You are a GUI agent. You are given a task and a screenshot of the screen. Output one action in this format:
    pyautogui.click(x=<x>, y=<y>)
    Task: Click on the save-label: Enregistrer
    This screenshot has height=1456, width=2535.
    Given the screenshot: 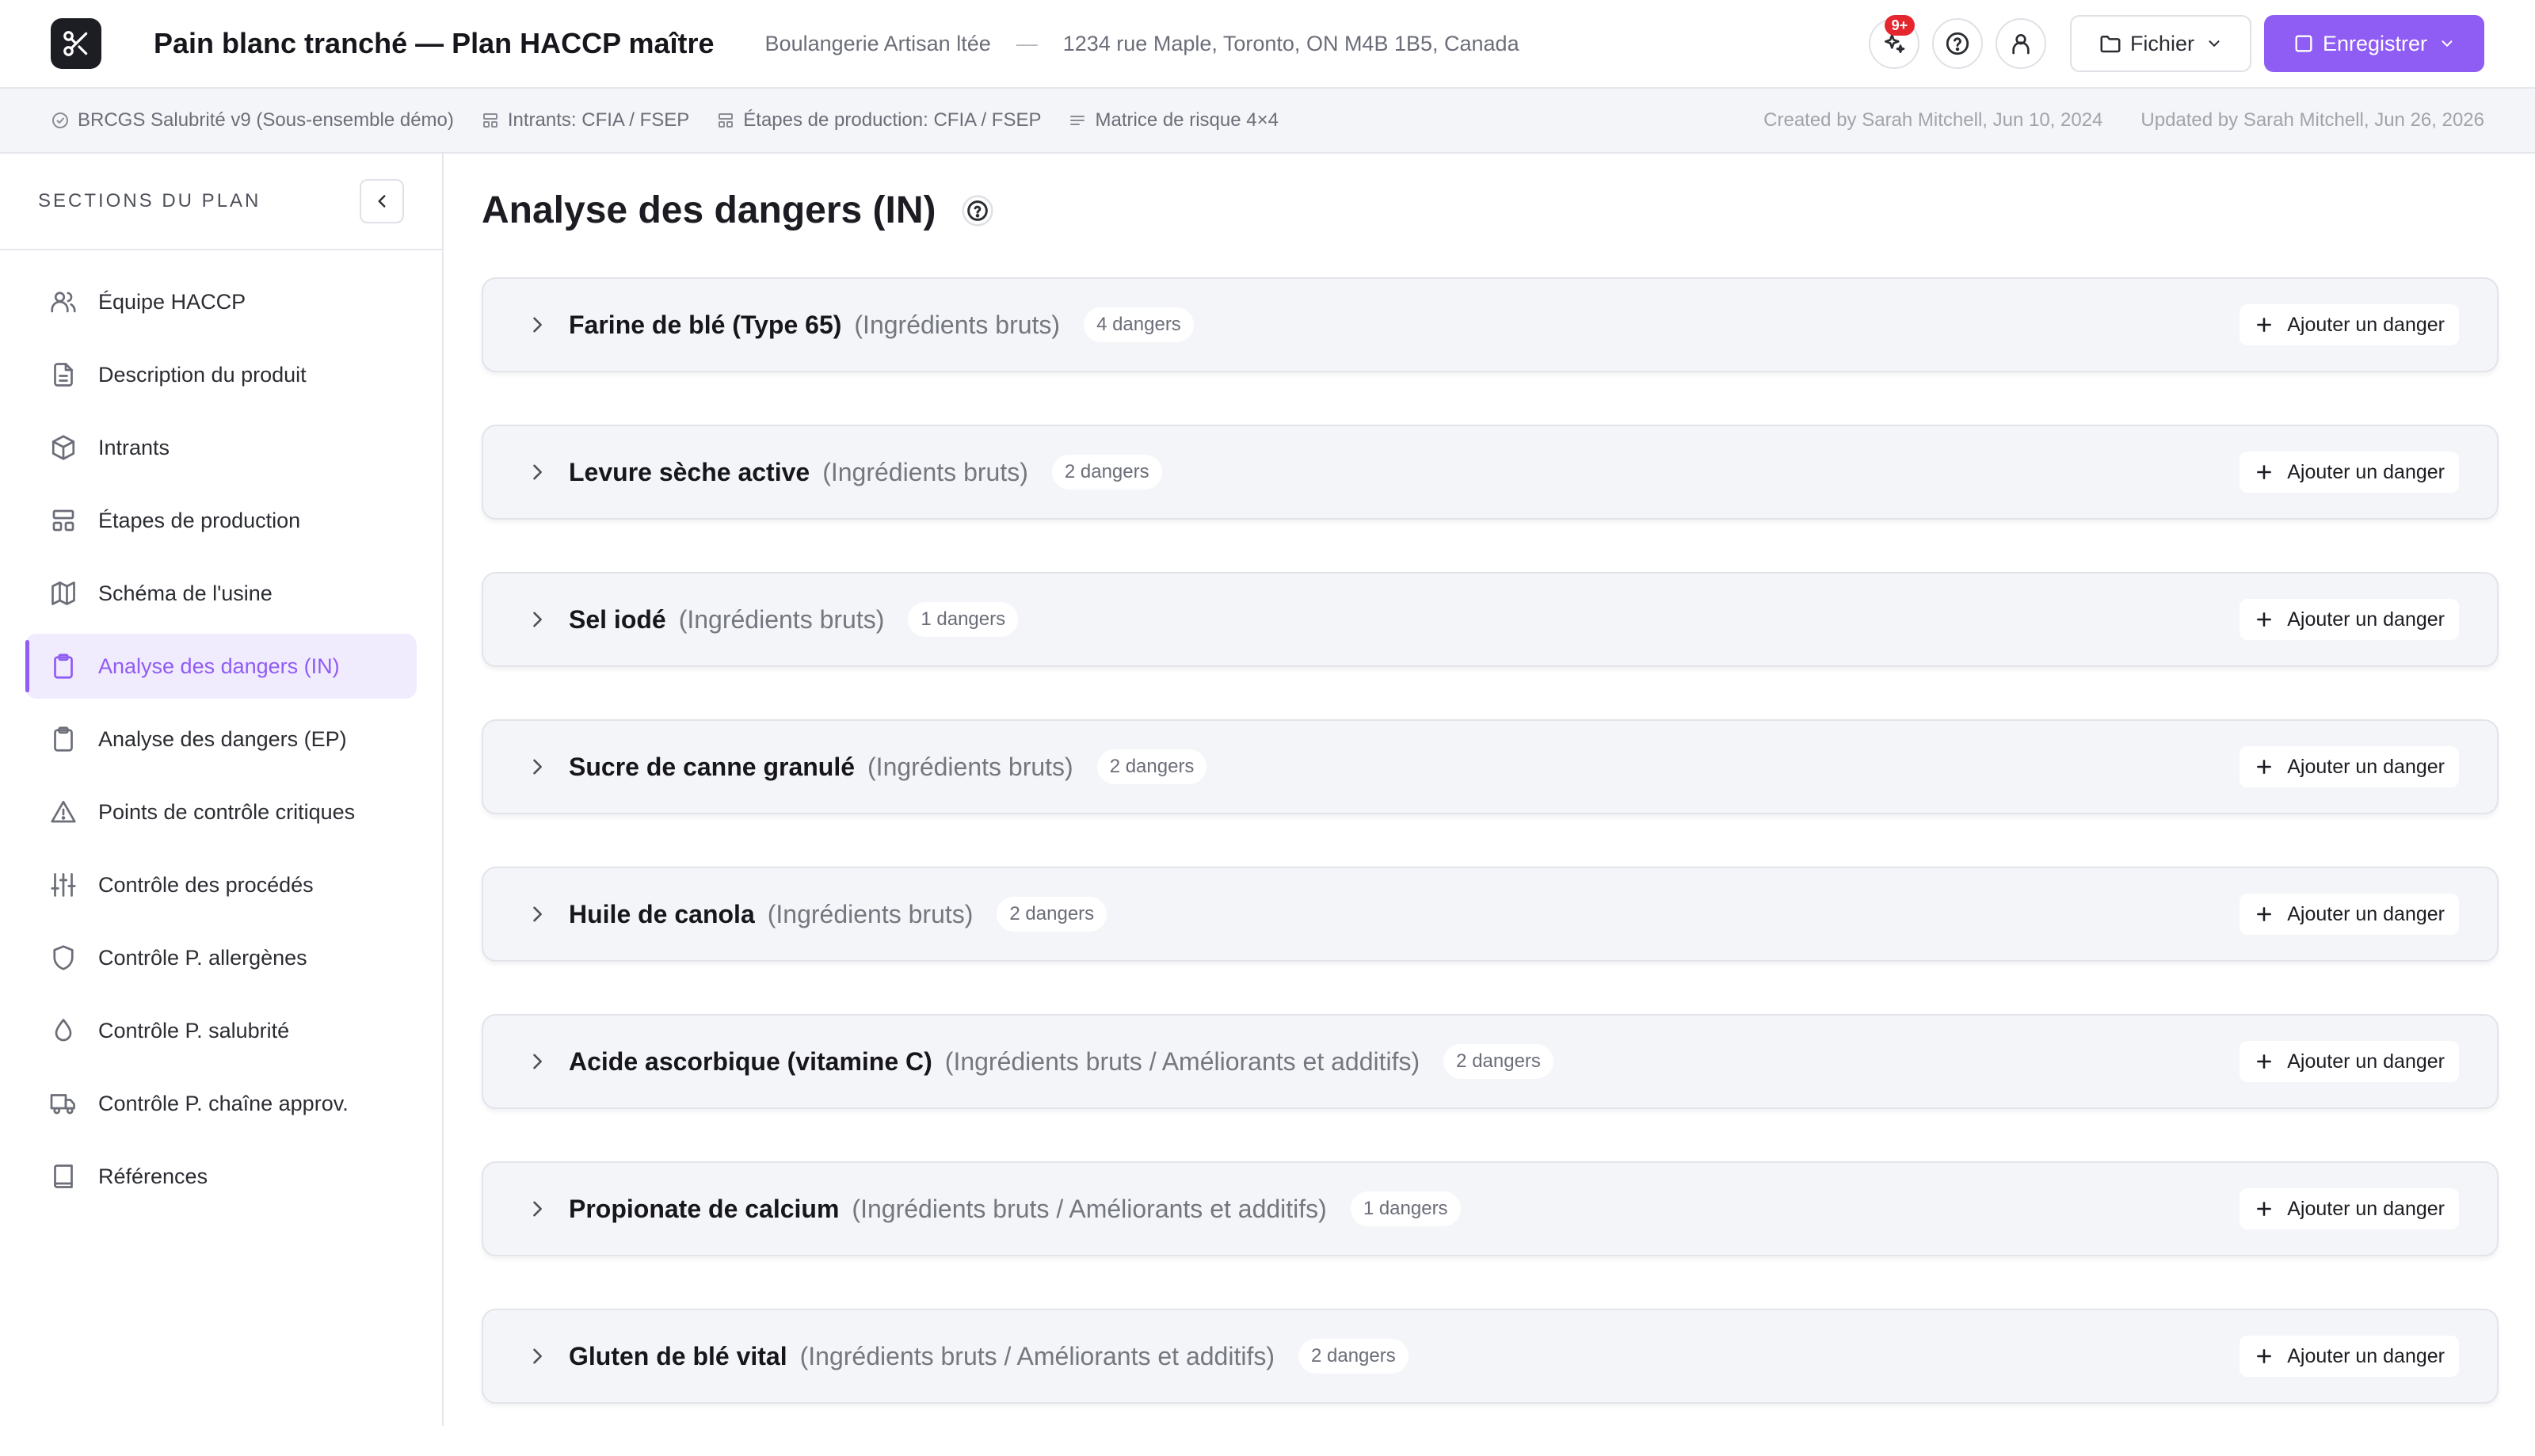 What is the action you would take?
    pyautogui.click(x=2374, y=43)
    